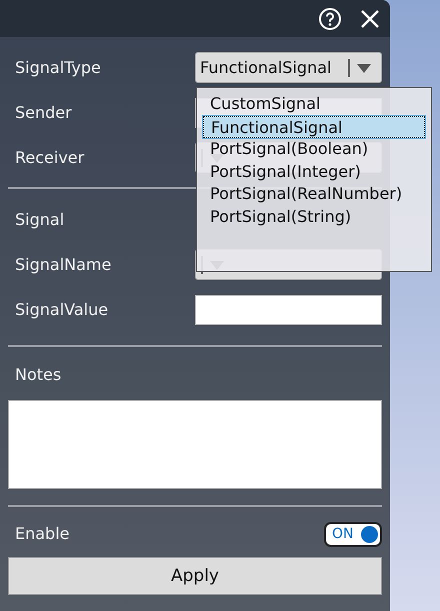 This screenshot has width=440, height=611. Describe the element at coordinates (353, 534) in the screenshot. I see `toggle-switch: ON` at that location.